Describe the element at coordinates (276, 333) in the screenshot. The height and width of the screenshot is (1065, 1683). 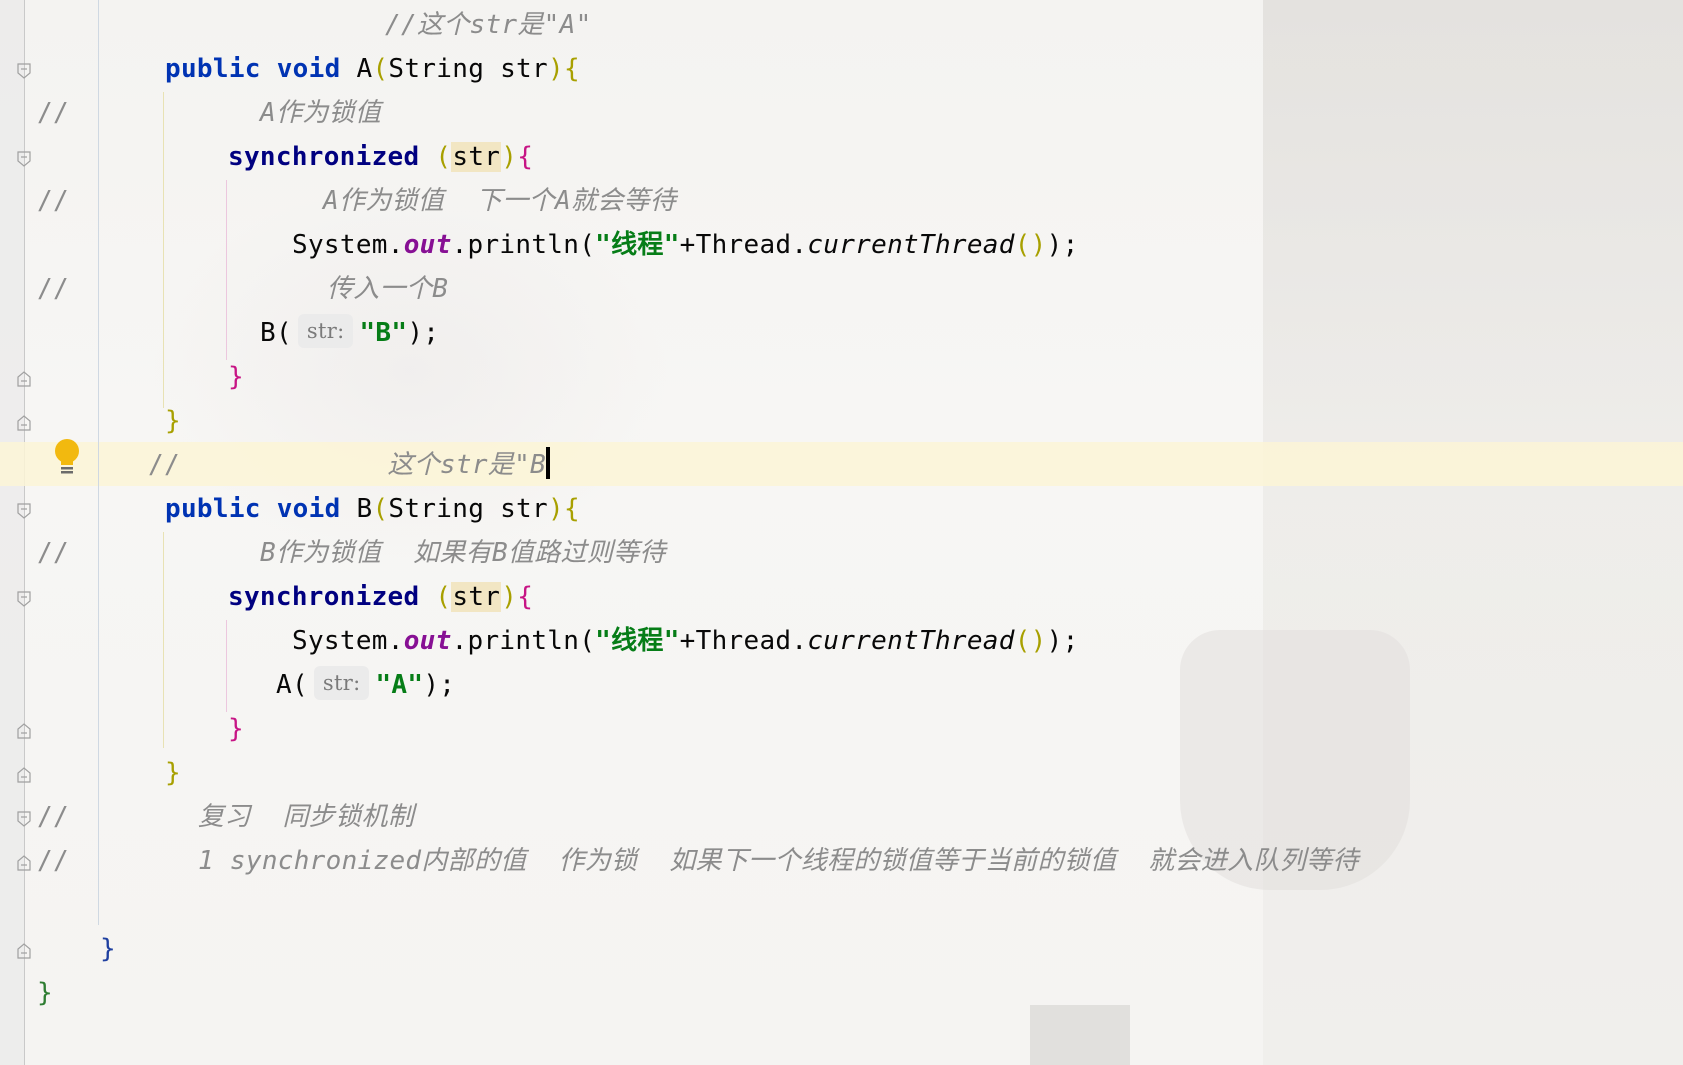
I see `code-token: B(` at that location.